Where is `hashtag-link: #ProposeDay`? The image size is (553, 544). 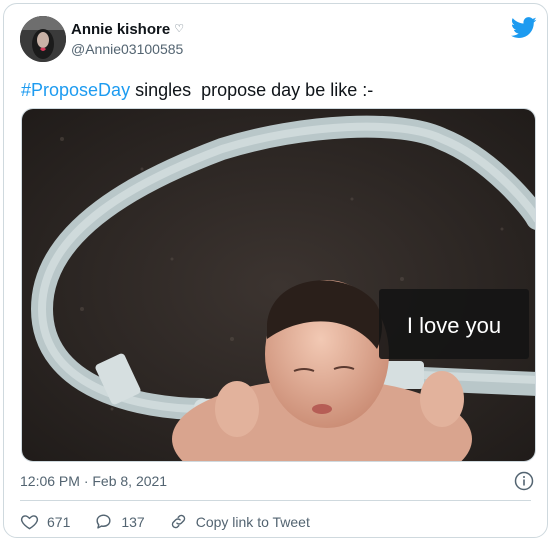 hashtag-link: #ProposeDay is located at coordinates (75, 90).